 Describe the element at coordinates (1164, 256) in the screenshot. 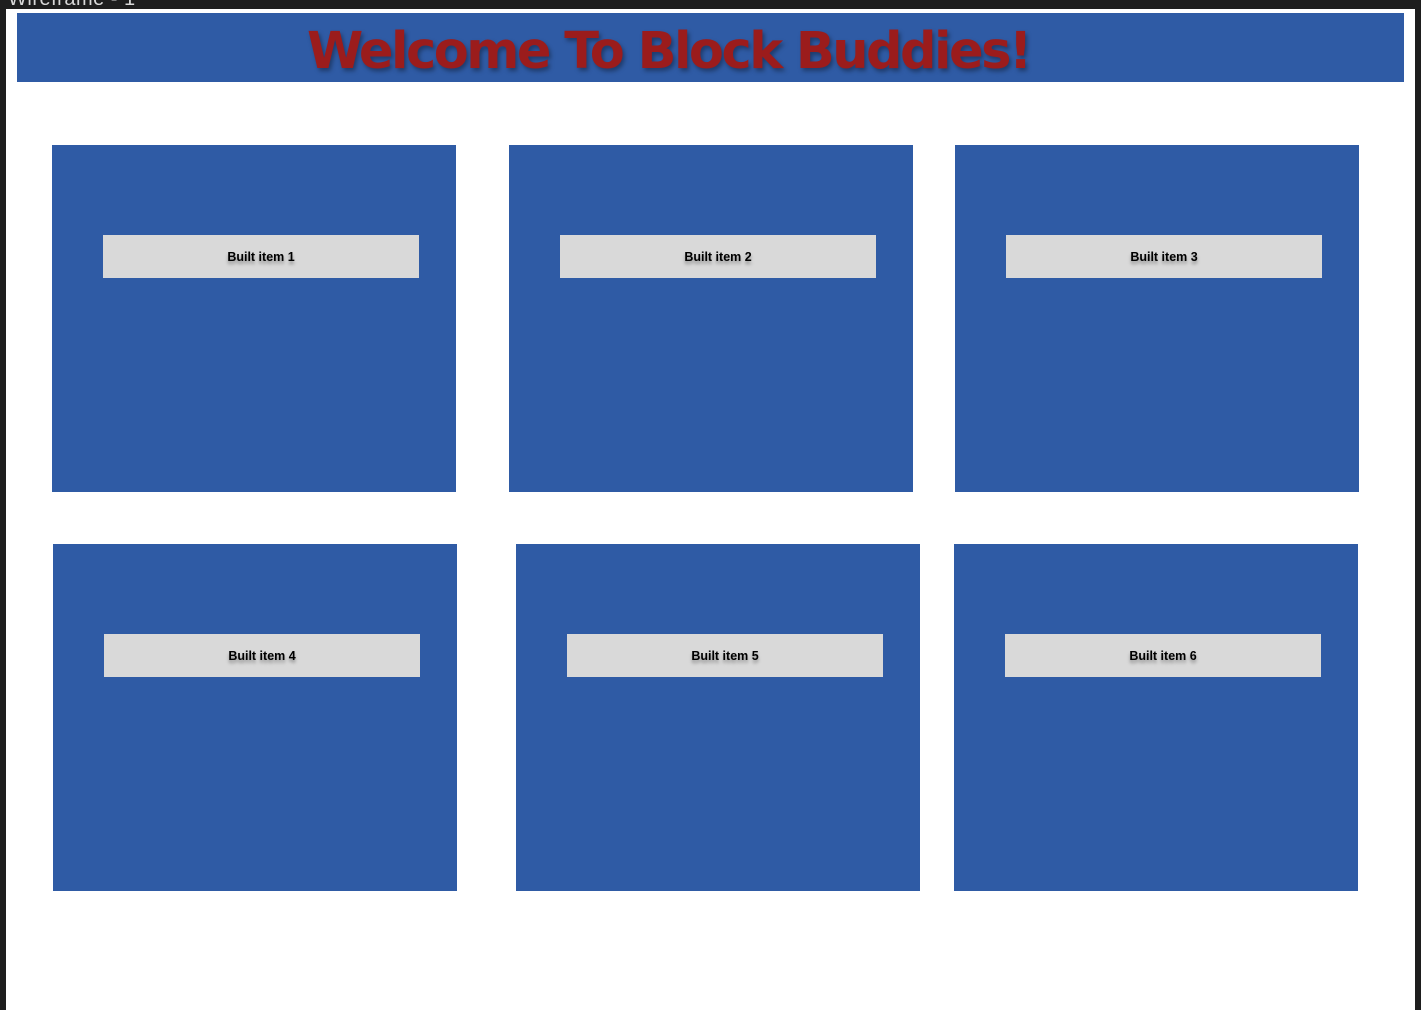

I see `built-item-3-button: Built item 3` at that location.